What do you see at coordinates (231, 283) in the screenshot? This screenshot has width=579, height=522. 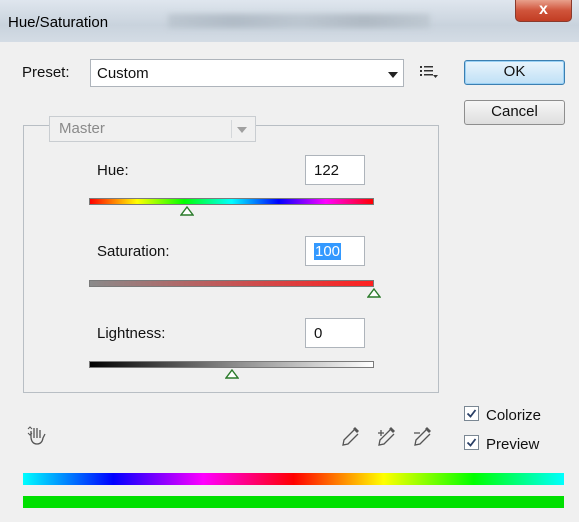 I see `saturation-slider-track` at bounding box center [231, 283].